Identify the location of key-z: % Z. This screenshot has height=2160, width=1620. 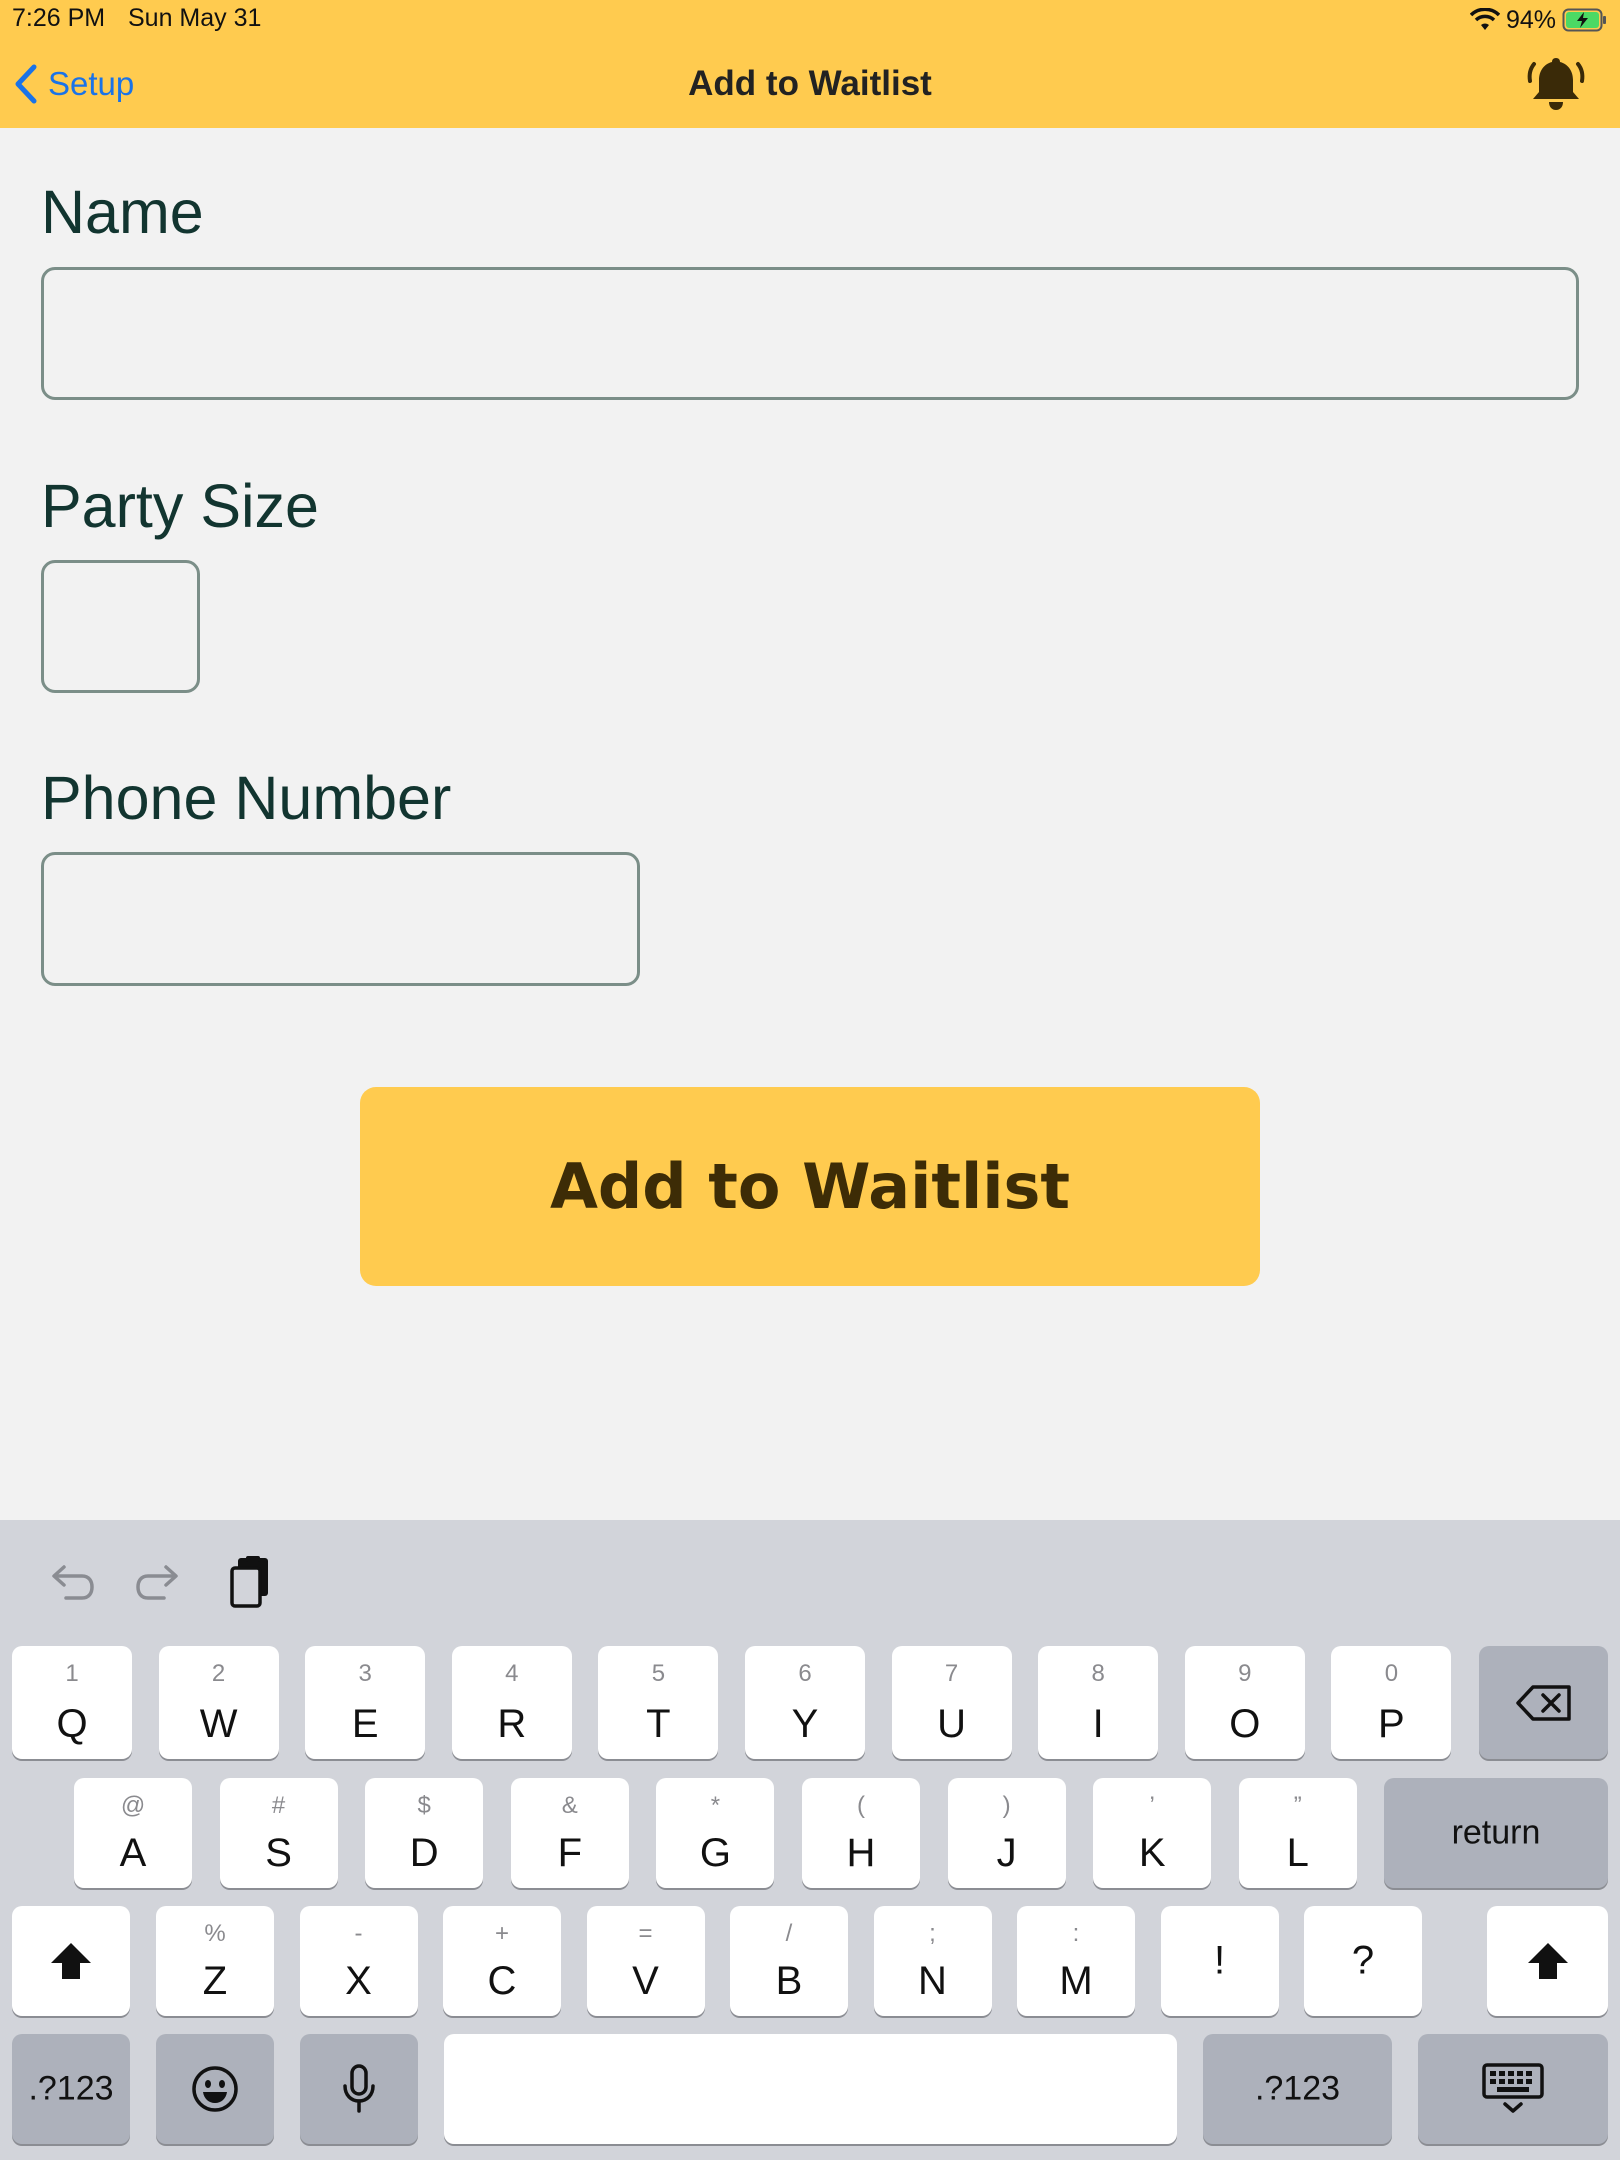
(215, 1961).